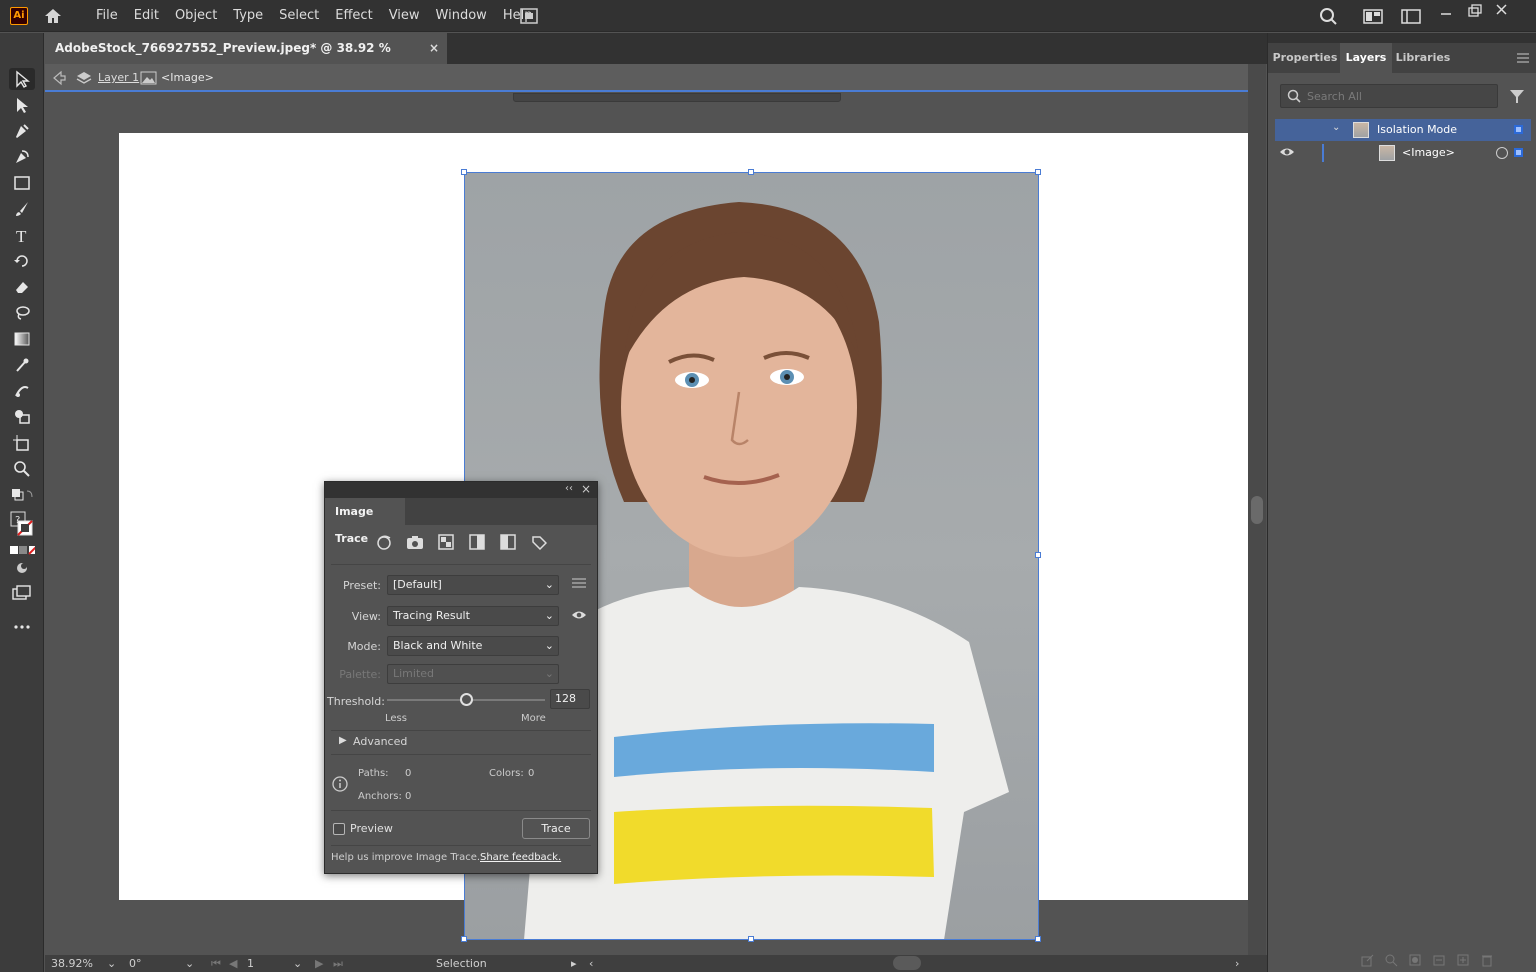 The image size is (1536, 972). What do you see at coordinates (586, 489) in the screenshot?
I see `close-icon: ×` at bounding box center [586, 489].